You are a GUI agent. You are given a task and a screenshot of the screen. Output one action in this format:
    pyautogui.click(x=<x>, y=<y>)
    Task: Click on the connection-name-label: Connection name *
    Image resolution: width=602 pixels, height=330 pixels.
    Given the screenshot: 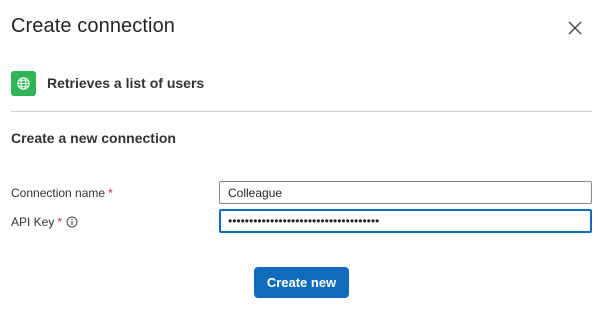 What is the action you would take?
    pyautogui.click(x=62, y=193)
    